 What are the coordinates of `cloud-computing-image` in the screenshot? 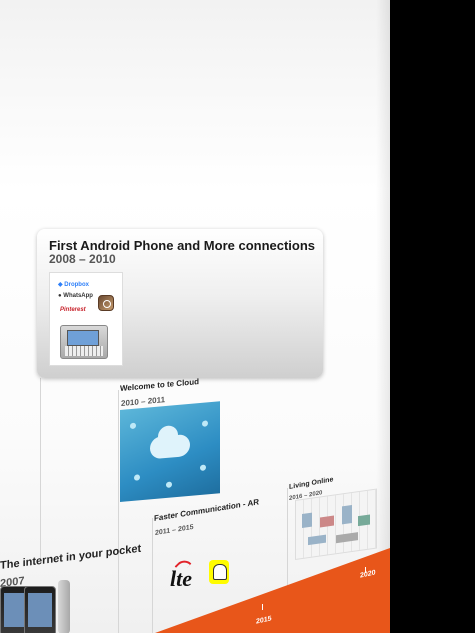 It's located at (170, 451).